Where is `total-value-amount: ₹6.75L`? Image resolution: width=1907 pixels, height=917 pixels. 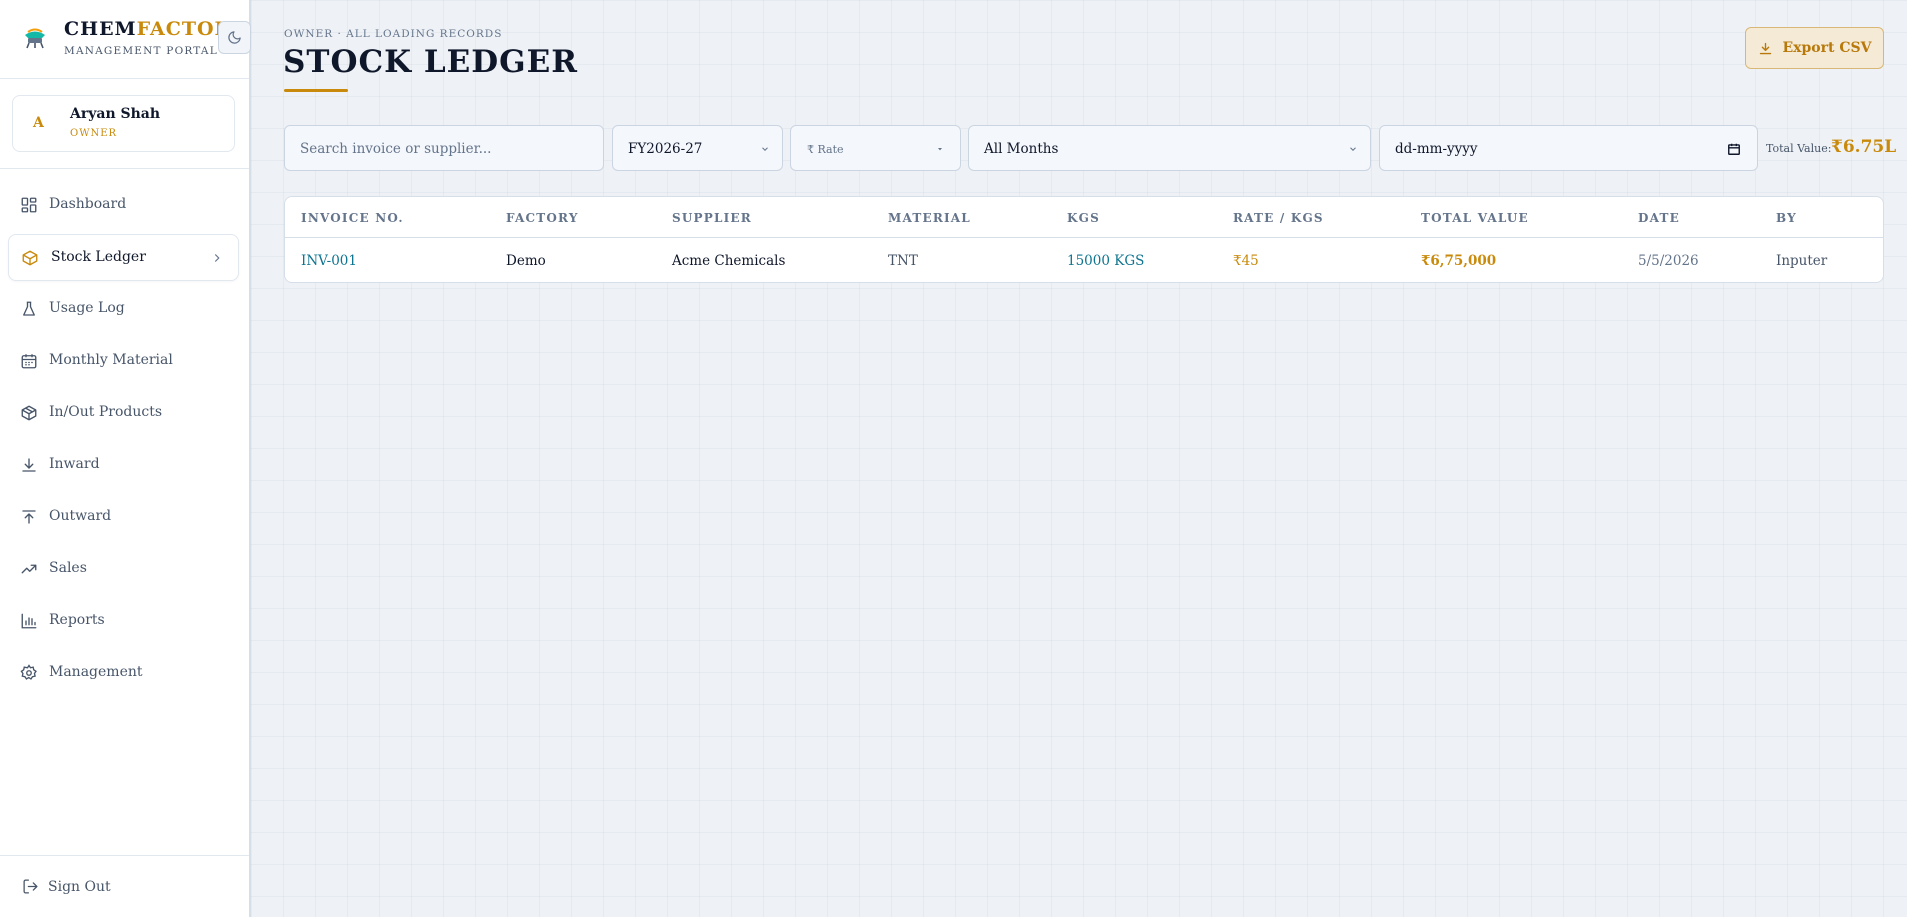 total-value-amount: ₹6.75L is located at coordinates (1864, 147).